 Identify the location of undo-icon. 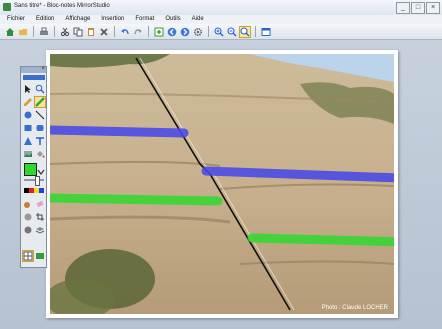
(125, 31).